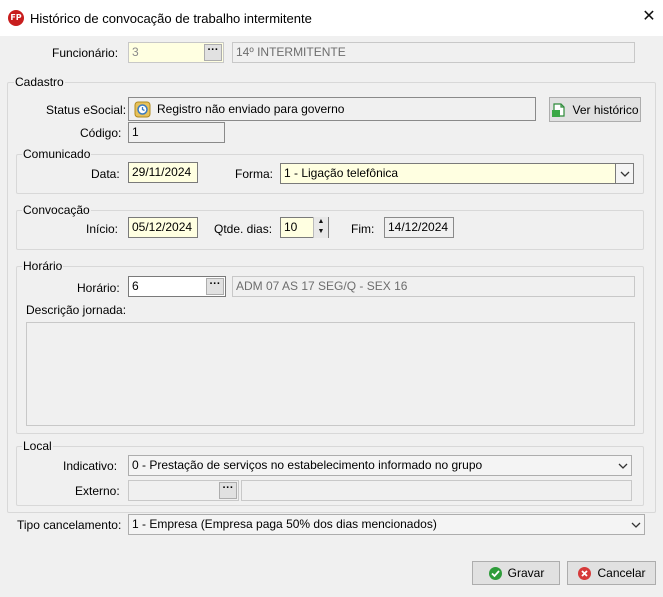 Image resolution: width=663 pixels, height=597 pixels. Describe the element at coordinates (448, 173) in the screenshot. I see `forma-select: 1 - Ligação telefônica` at that location.